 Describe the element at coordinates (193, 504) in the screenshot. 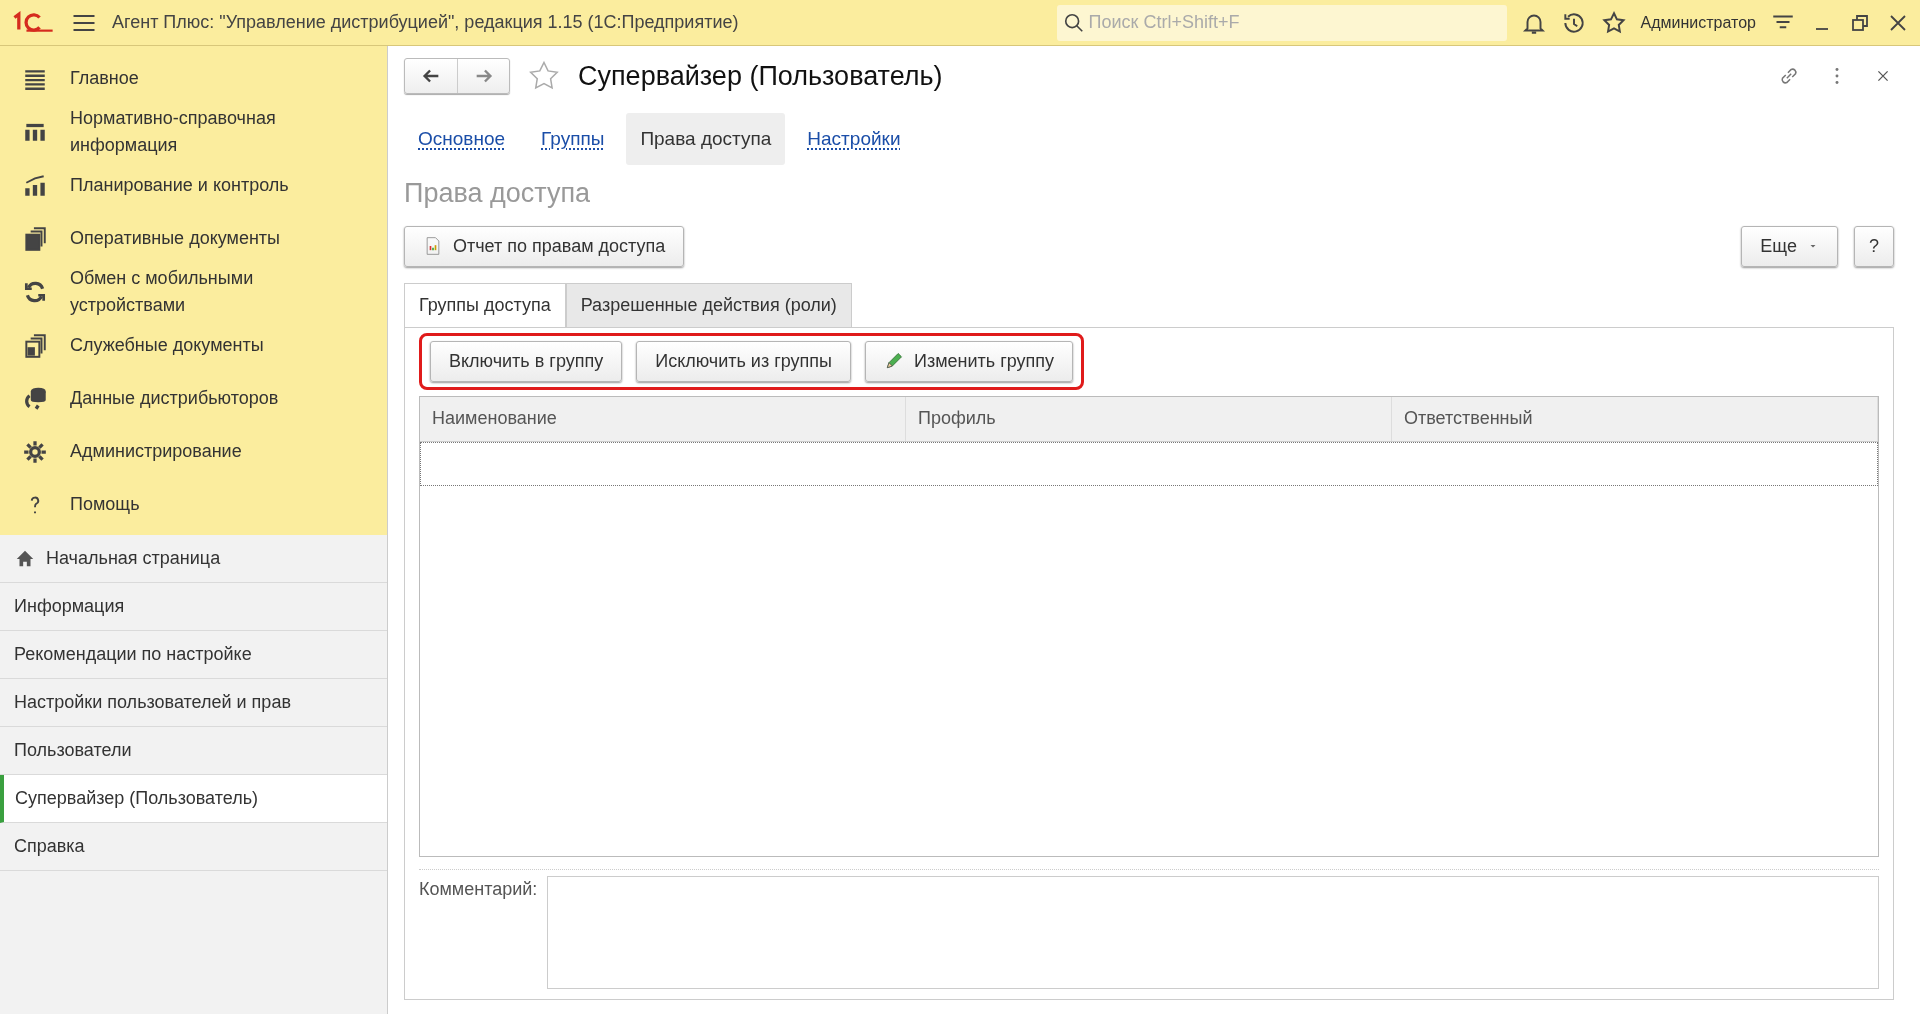

I see `sidebar-section: Помощь` at that location.